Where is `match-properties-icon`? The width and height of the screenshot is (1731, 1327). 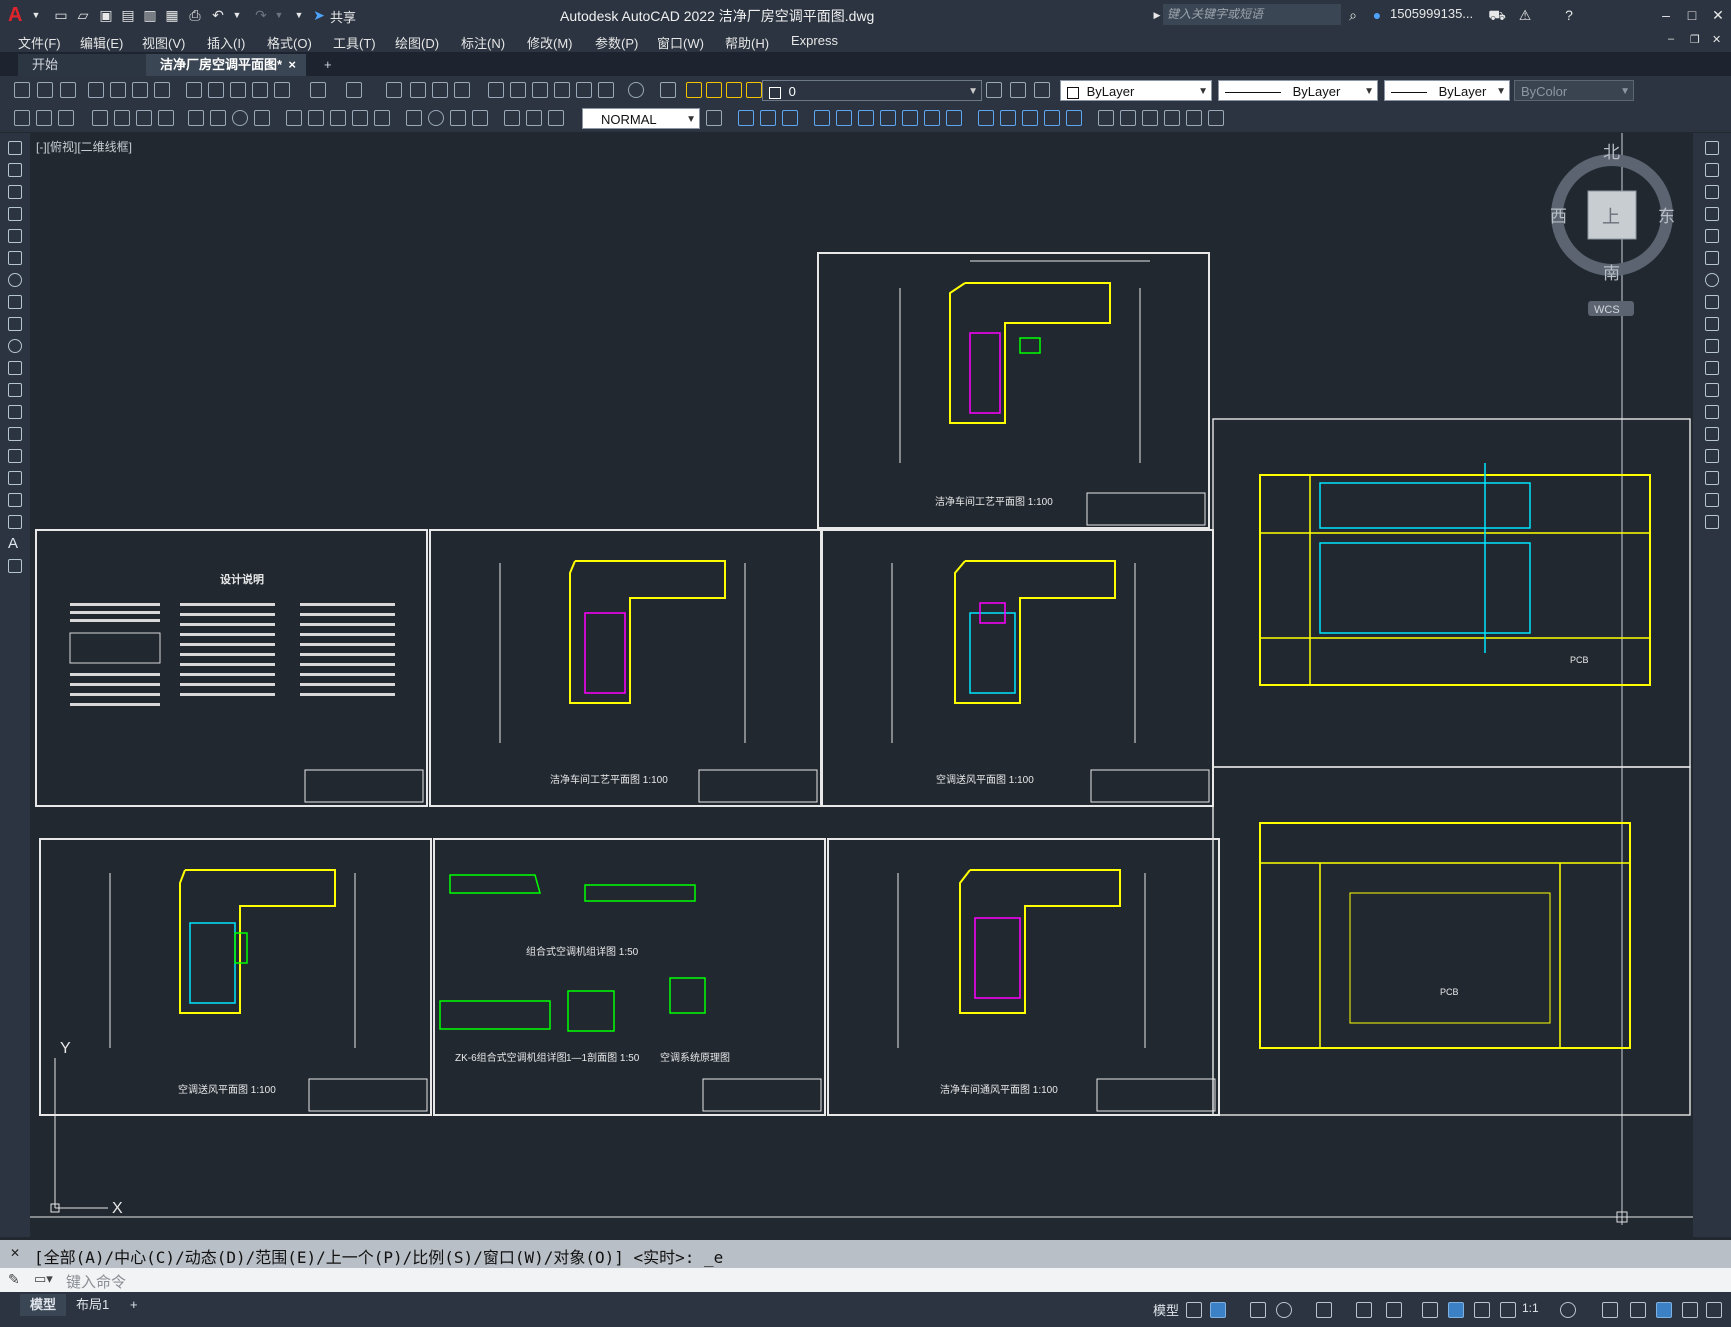
match-properties-icon is located at coordinates (260, 90).